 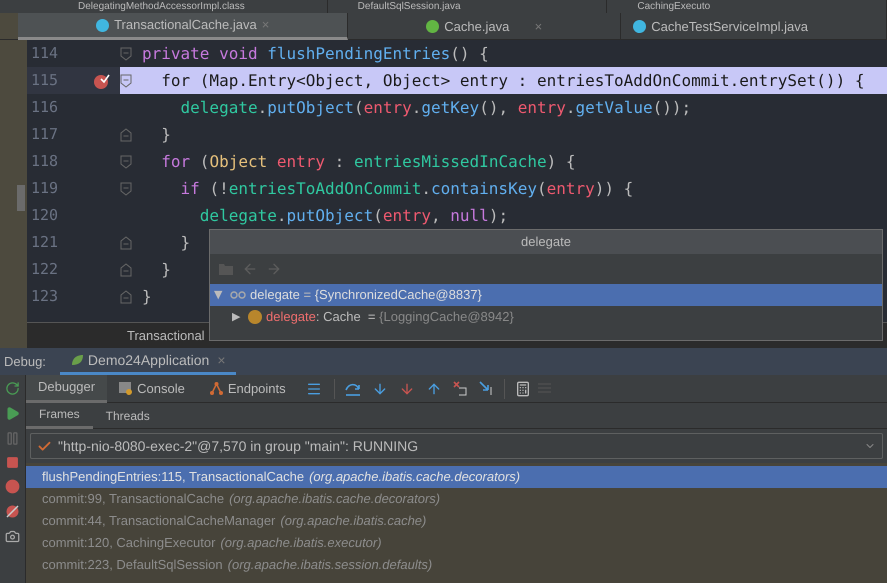 What do you see at coordinates (126, 388) in the screenshot?
I see `console-icon` at bounding box center [126, 388].